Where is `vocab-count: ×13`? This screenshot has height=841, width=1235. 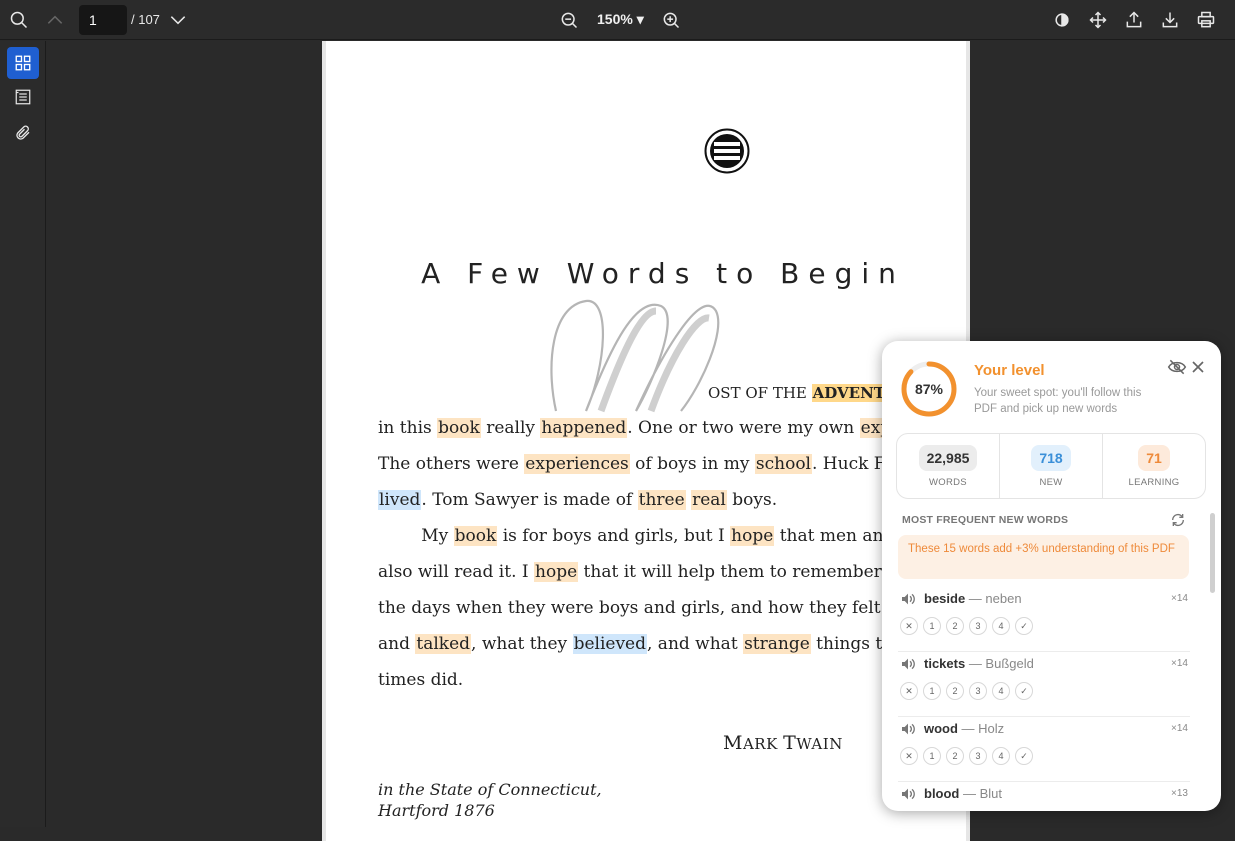 vocab-count: ×13 is located at coordinates (1179, 793).